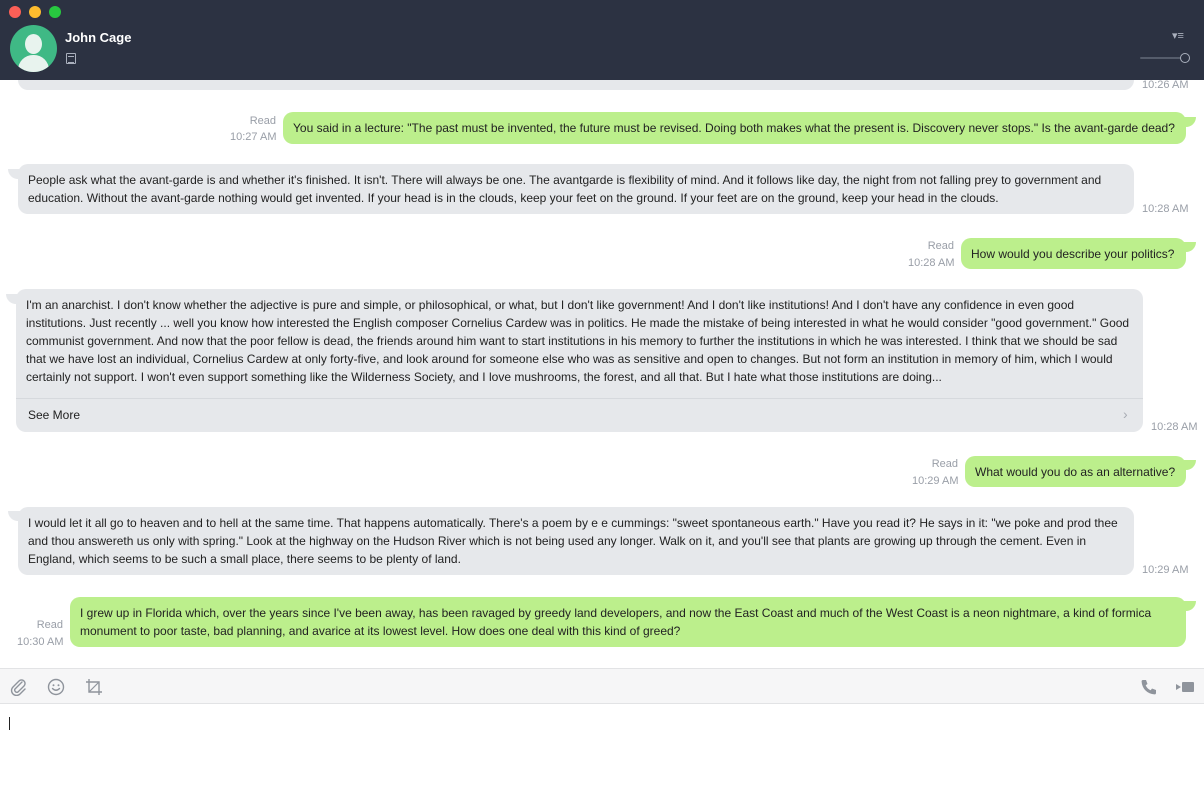  I want to click on minimize-window-button, so click(35, 12).